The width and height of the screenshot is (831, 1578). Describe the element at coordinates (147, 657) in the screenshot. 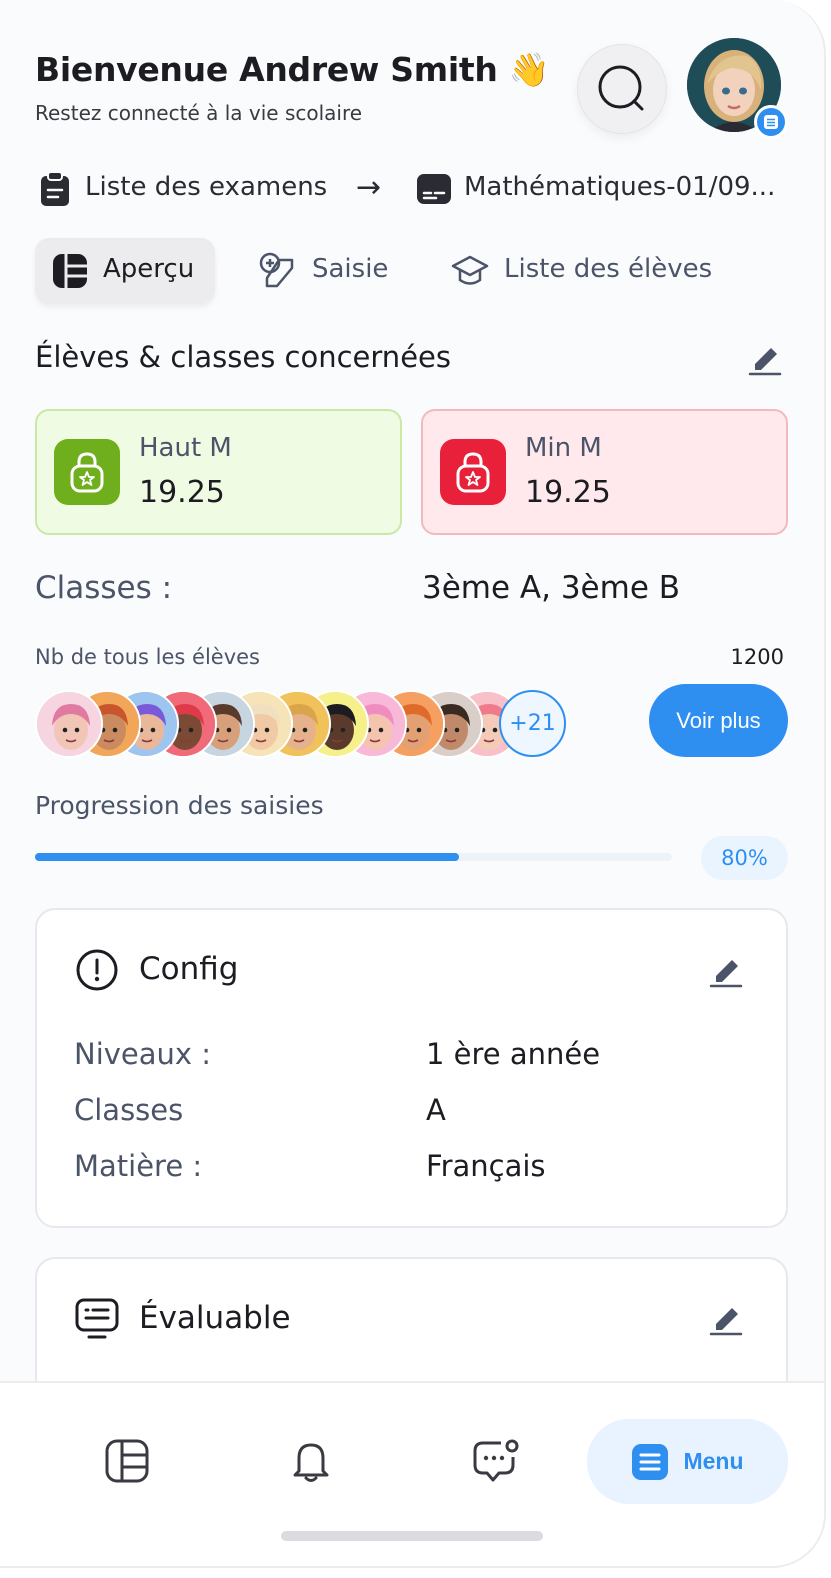

I see `students-count-label: Nb de tous les élèves` at that location.